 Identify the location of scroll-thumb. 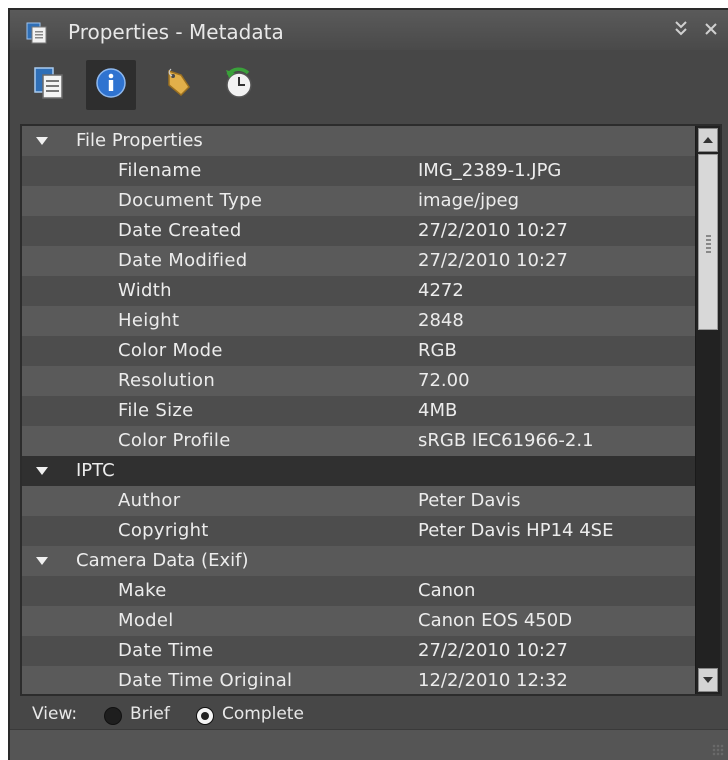
(708, 242).